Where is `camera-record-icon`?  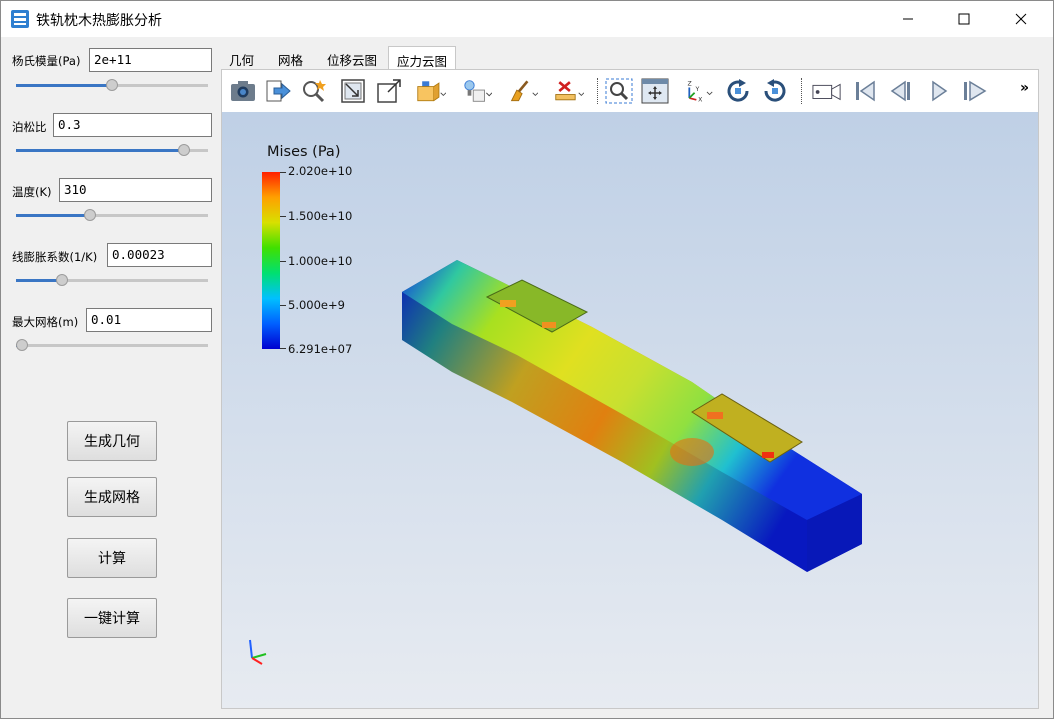 camera-record-icon is located at coordinates (826, 92).